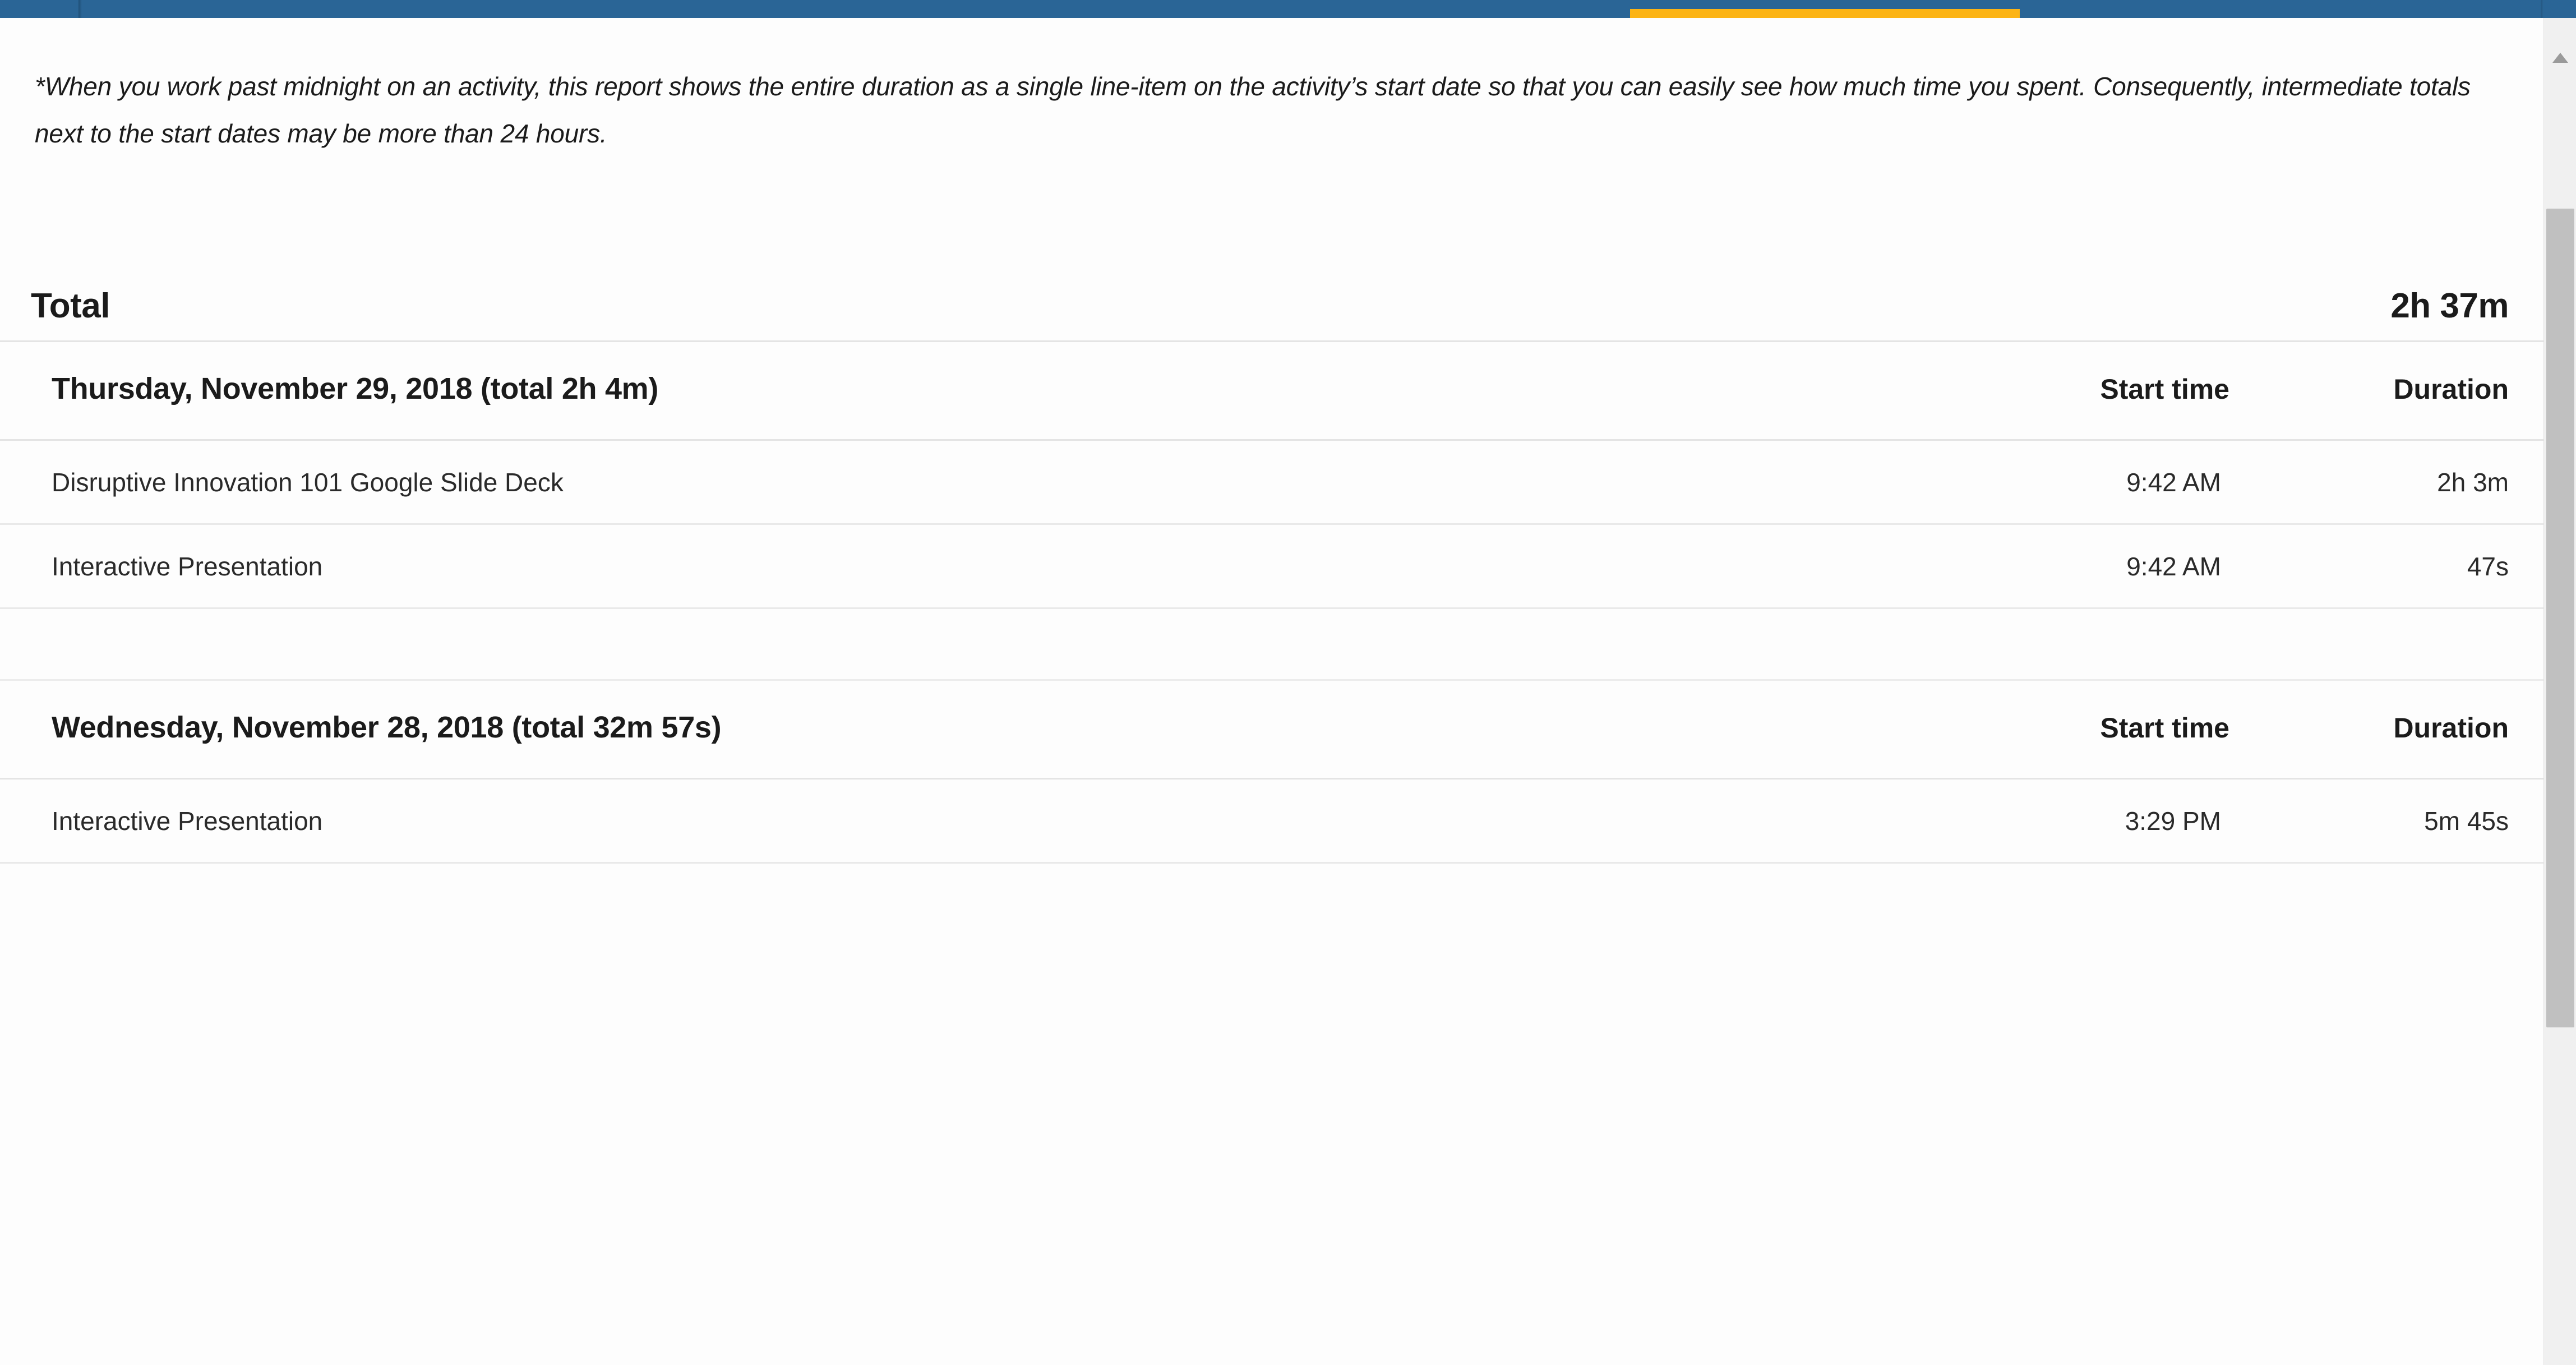 Image resolution: width=2576 pixels, height=1365 pixels. Describe the element at coordinates (1271, 822) in the screenshot. I see `table-row: Interactive Presentation 3:29 PM 5m 45s` at that location.